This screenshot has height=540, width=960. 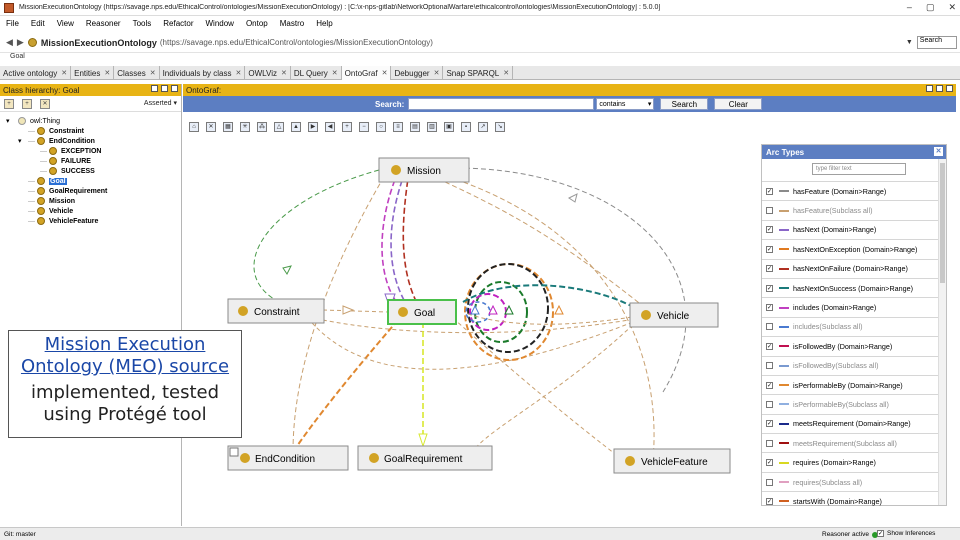 What do you see at coordinates (364, 127) in the screenshot?
I see `zoom-out-icon: −` at bounding box center [364, 127].